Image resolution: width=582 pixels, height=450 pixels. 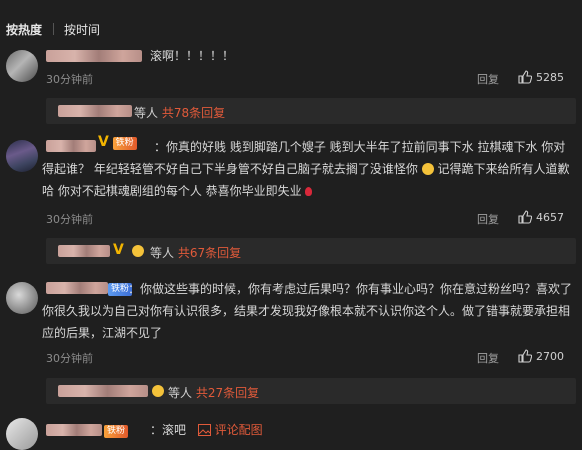 I want to click on rose-emoji-icon, so click(x=309, y=191).